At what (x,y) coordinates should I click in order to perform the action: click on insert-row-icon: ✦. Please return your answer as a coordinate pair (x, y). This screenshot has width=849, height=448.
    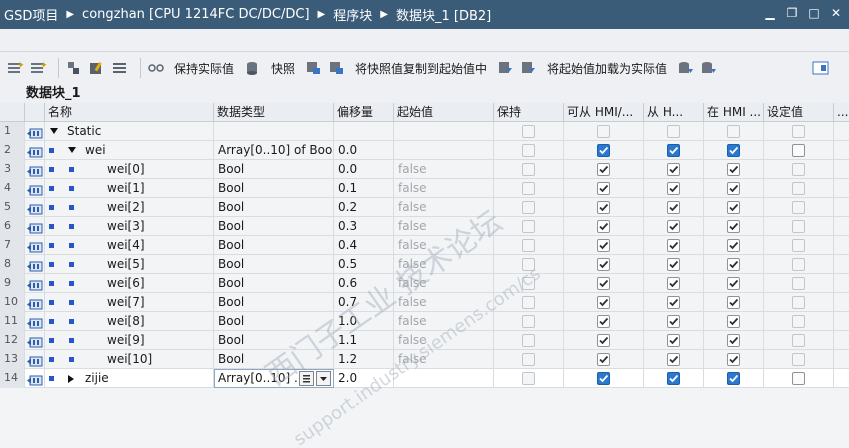
    Looking at the image, I should click on (15, 68).